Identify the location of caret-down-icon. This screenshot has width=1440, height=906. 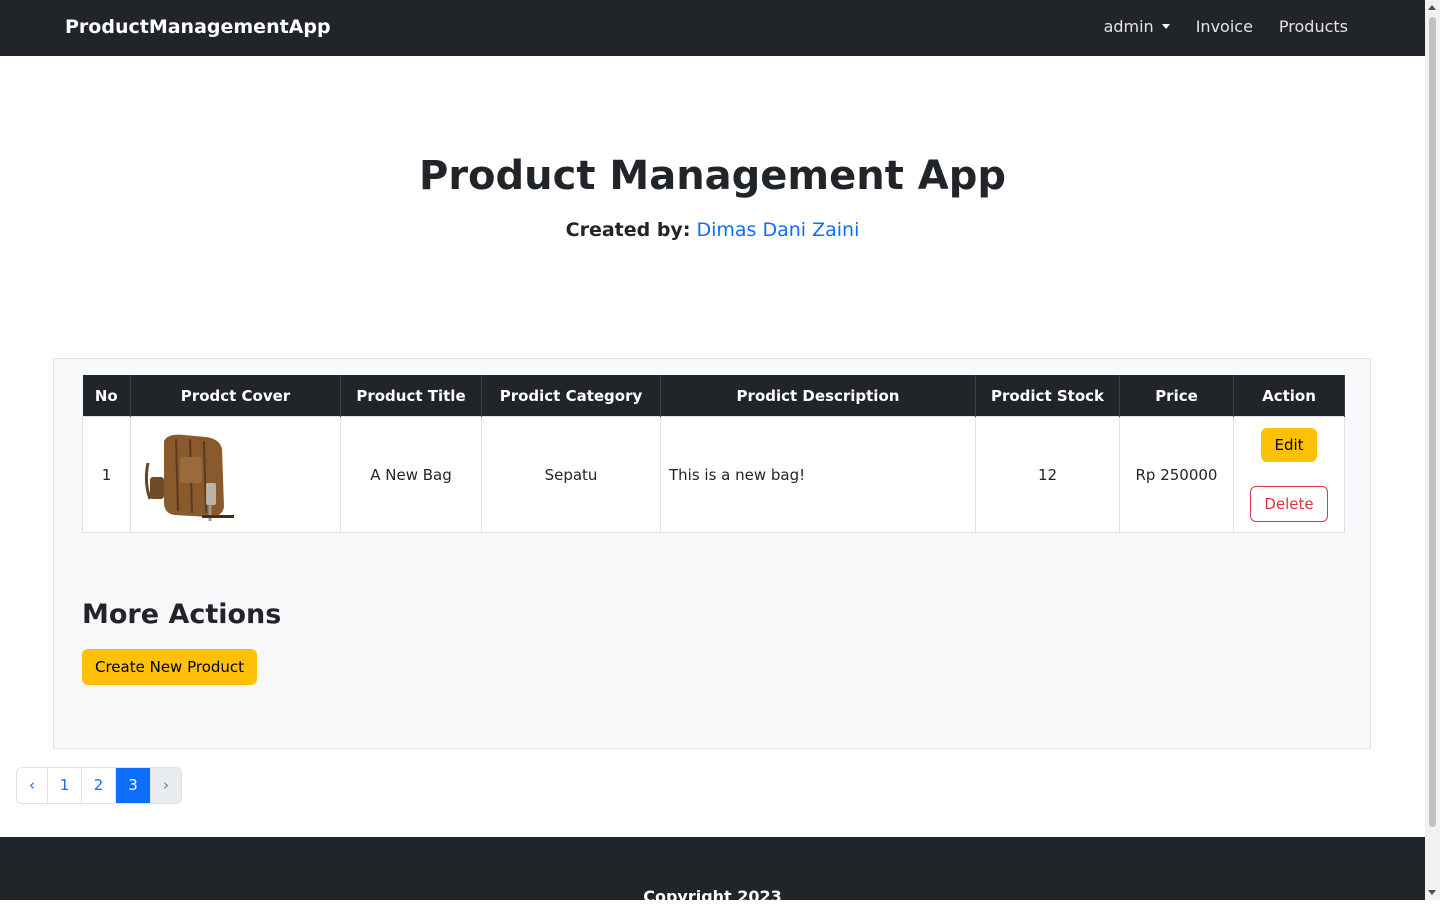
(1165, 26).